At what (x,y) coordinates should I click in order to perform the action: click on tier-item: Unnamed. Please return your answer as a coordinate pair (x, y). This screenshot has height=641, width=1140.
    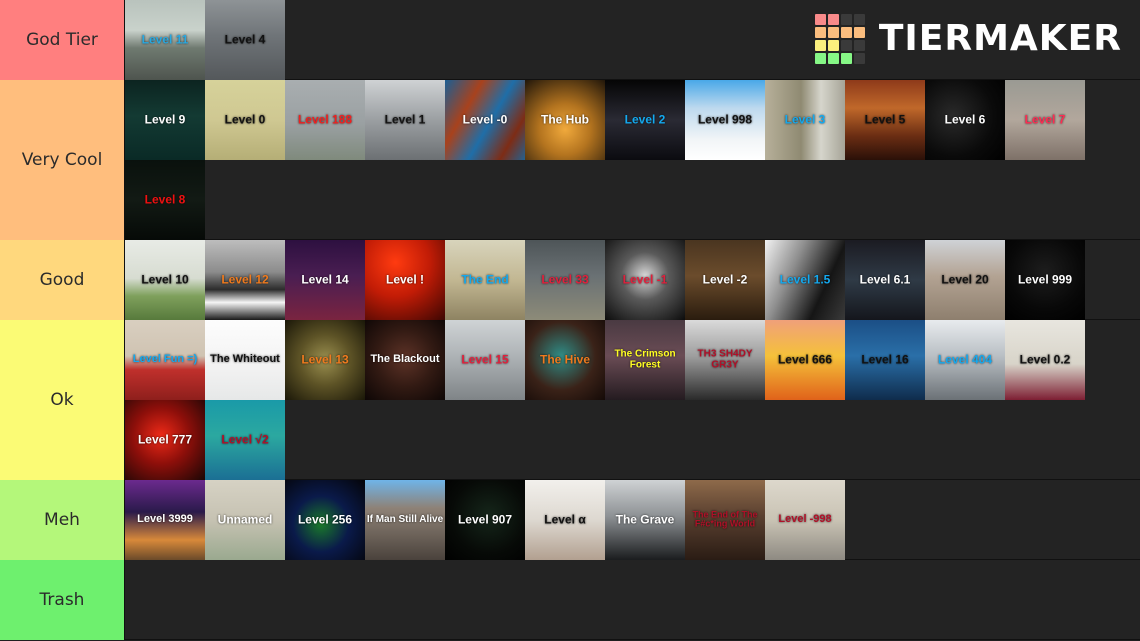
    Looking at the image, I should click on (245, 520).